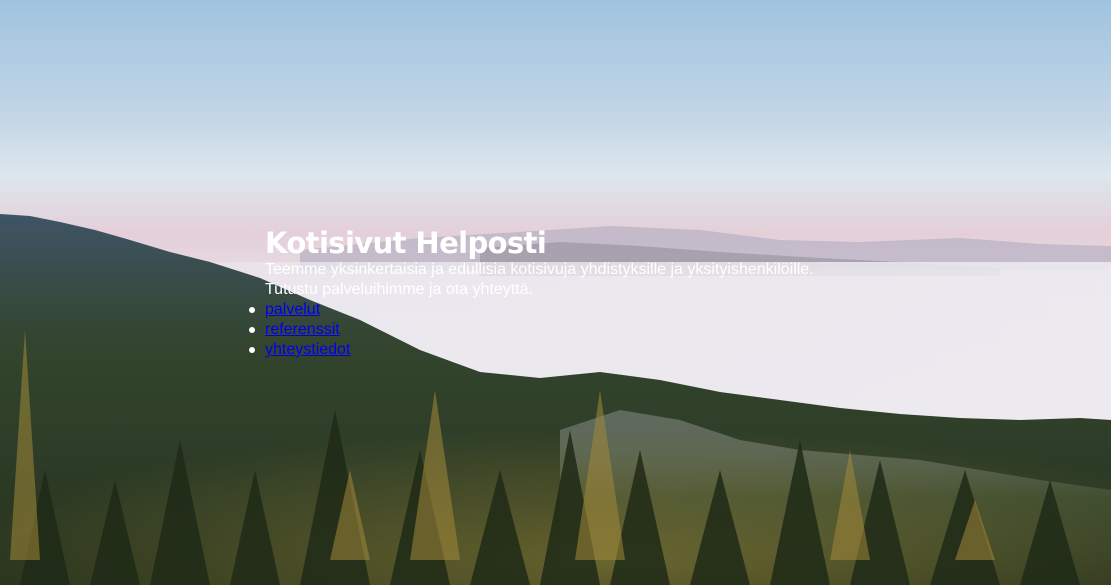 The image size is (1111, 585). What do you see at coordinates (292, 309) in the screenshot?
I see `palvelut-link: palvelut` at bounding box center [292, 309].